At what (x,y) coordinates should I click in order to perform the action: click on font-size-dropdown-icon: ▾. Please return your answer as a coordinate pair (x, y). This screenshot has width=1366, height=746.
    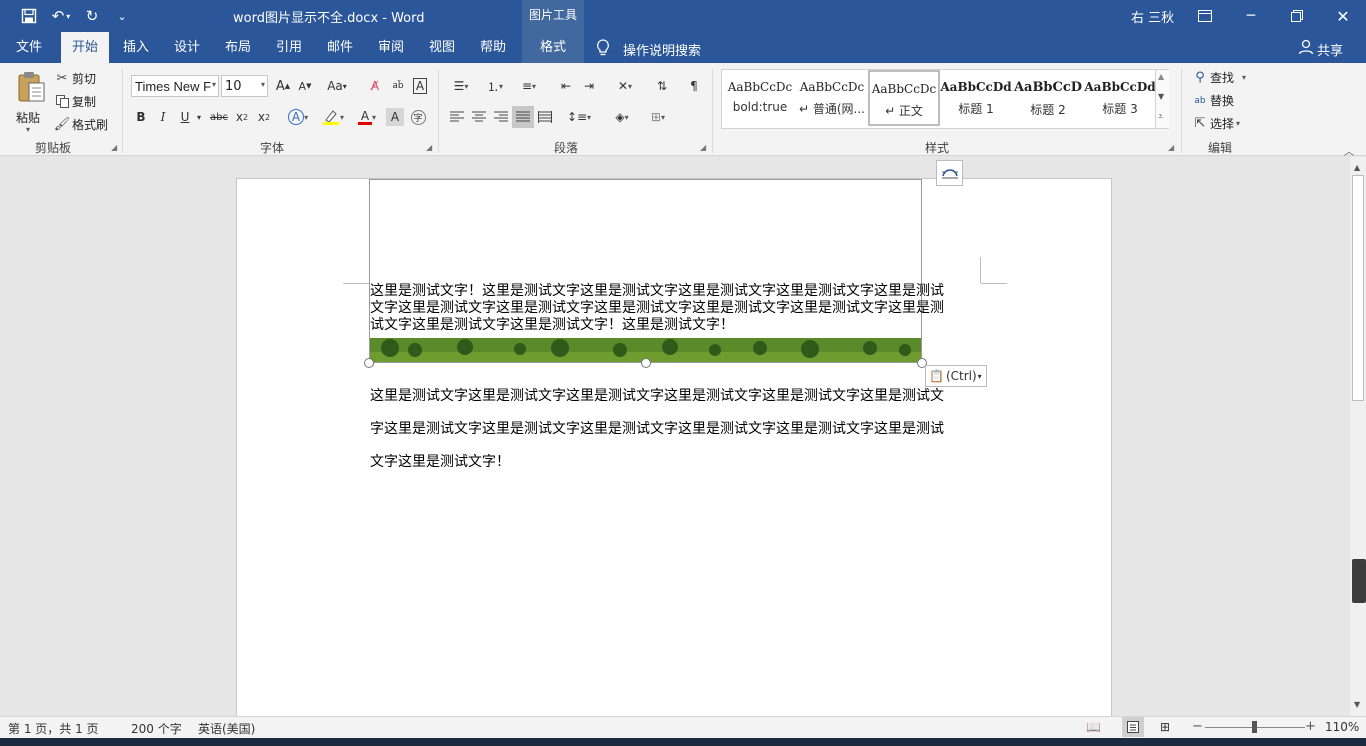
    Looking at the image, I should click on (263, 84).